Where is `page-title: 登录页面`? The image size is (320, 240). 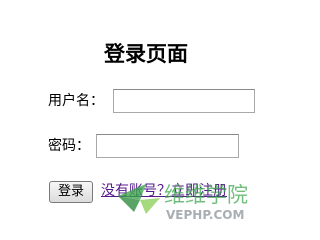
page-title: 登录页面 is located at coordinates (146, 54).